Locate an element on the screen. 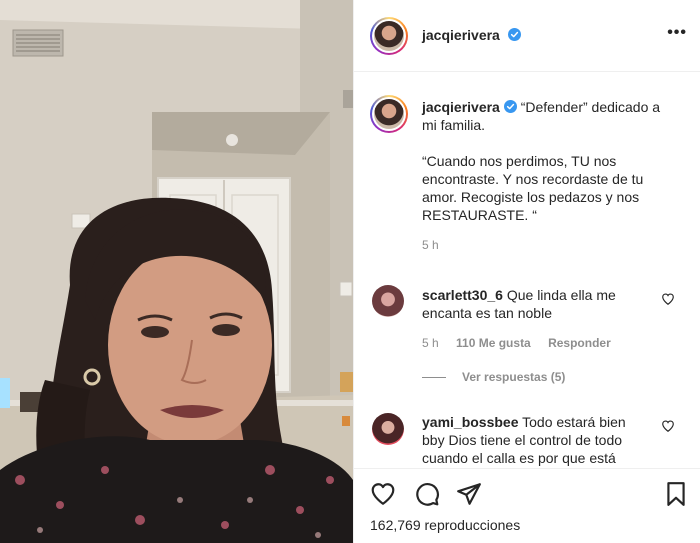 Image resolution: width=700 pixels, height=543 pixels. view-replies-button: Ver respuestas (5) is located at coordinates (539, 377).